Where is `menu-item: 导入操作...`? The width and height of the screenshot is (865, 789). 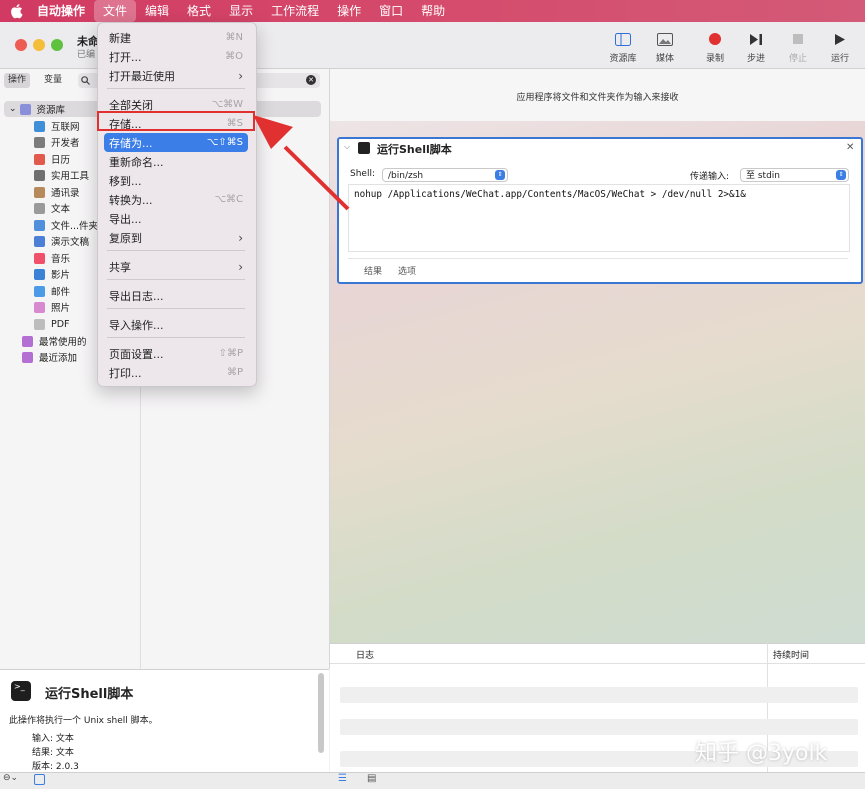 menu-item: 导入操作... is located at coordinates (176, 324).